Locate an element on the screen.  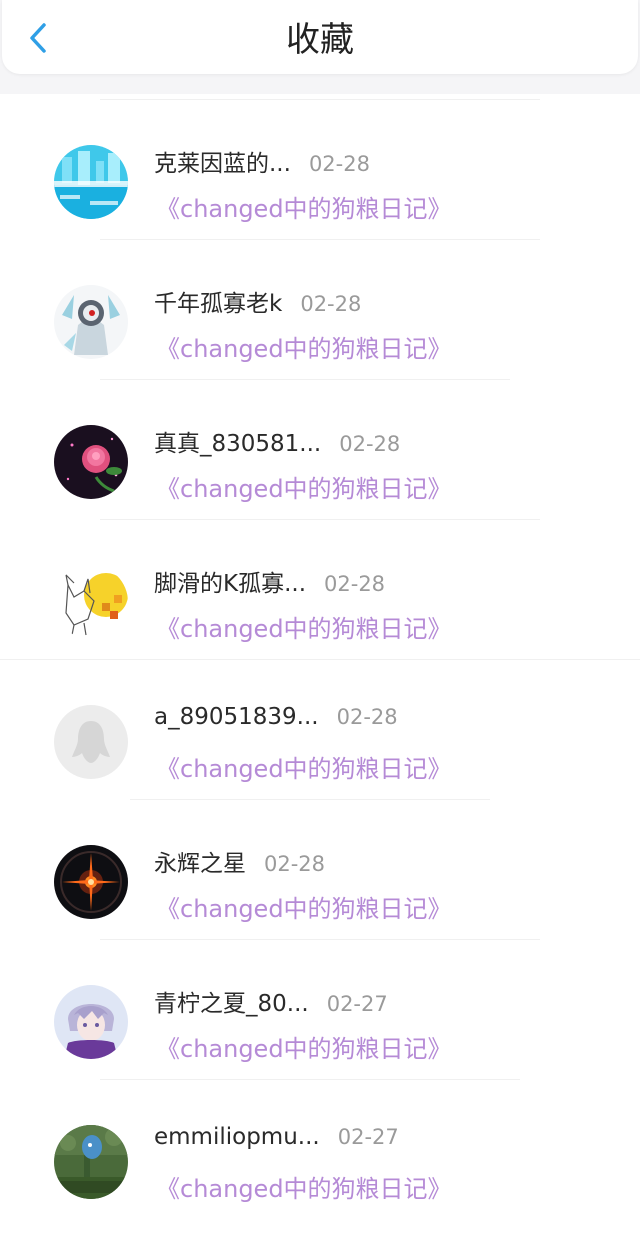
item-header: 克莱因蓝的... 02-28 is located at coordinates (262, 162).